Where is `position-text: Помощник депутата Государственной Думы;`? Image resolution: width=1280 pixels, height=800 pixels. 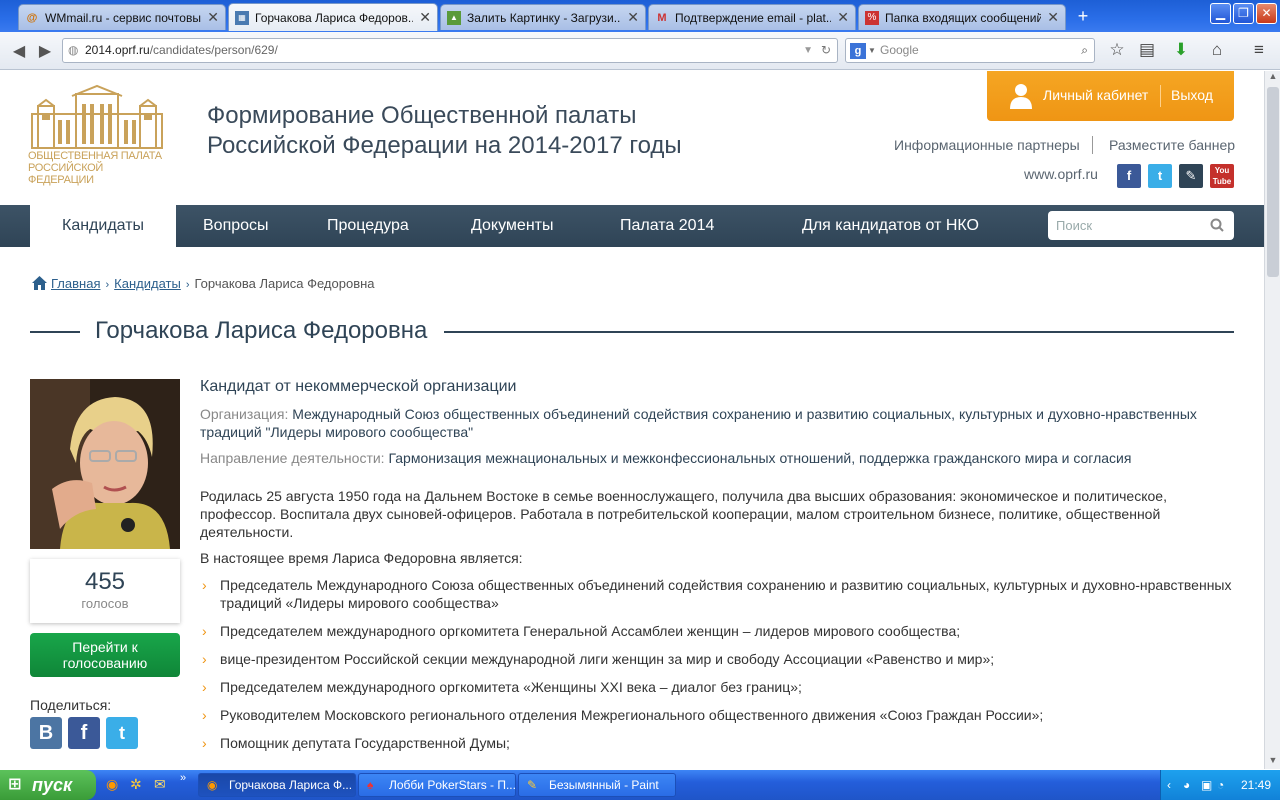
position-text: Помощник депутата Государственной Думы; is located at coordinates (365, 743).